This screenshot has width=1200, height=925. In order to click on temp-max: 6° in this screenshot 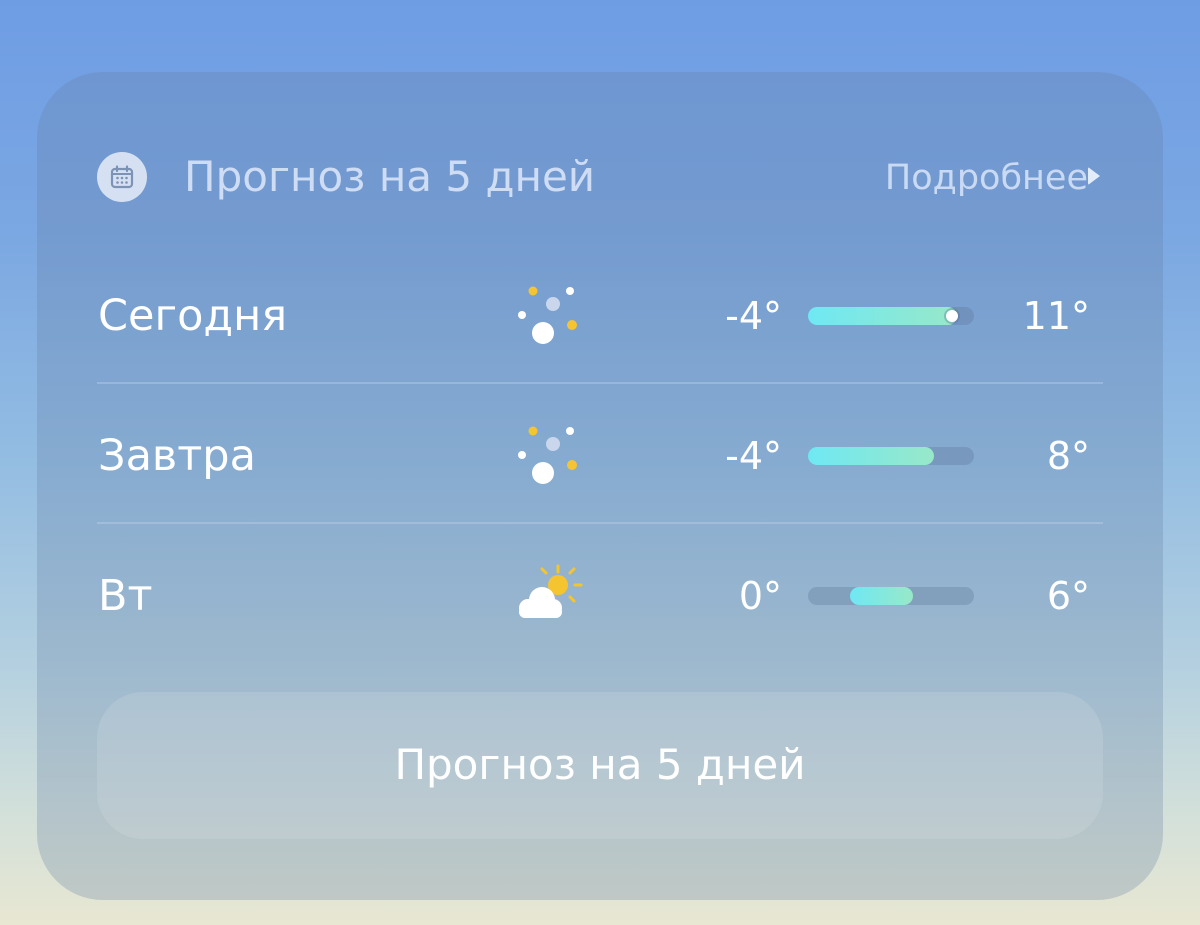, I will do `click(1068, 596)`.